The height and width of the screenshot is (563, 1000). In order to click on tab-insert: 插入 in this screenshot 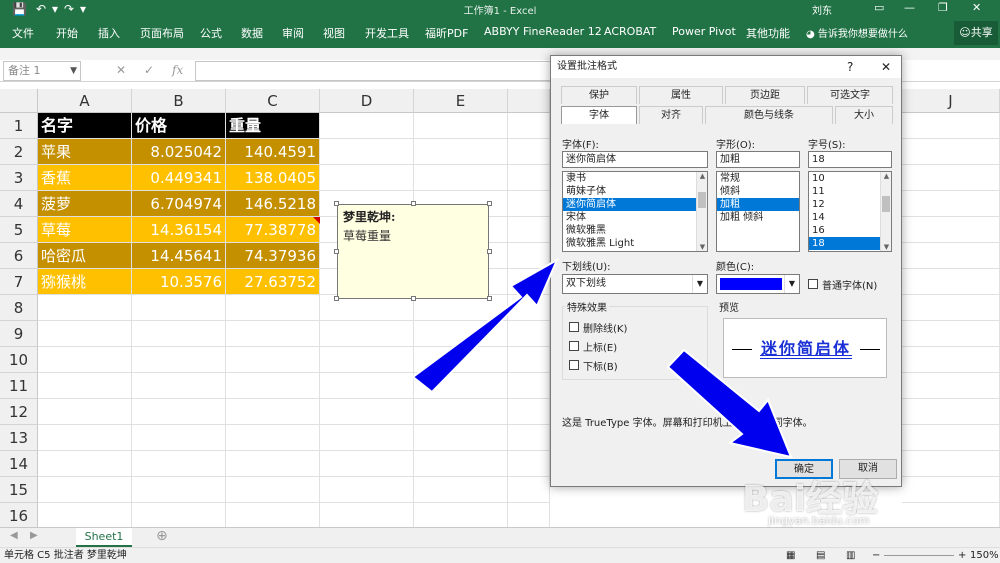, I will do `click(109, 33)`.